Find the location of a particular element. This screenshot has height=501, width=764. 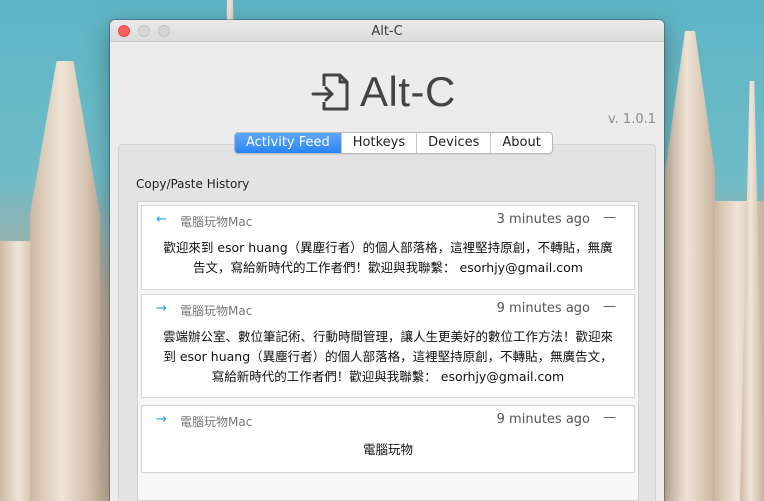

timestamp: 3 minutes ago is located at coordinates (543, 219).